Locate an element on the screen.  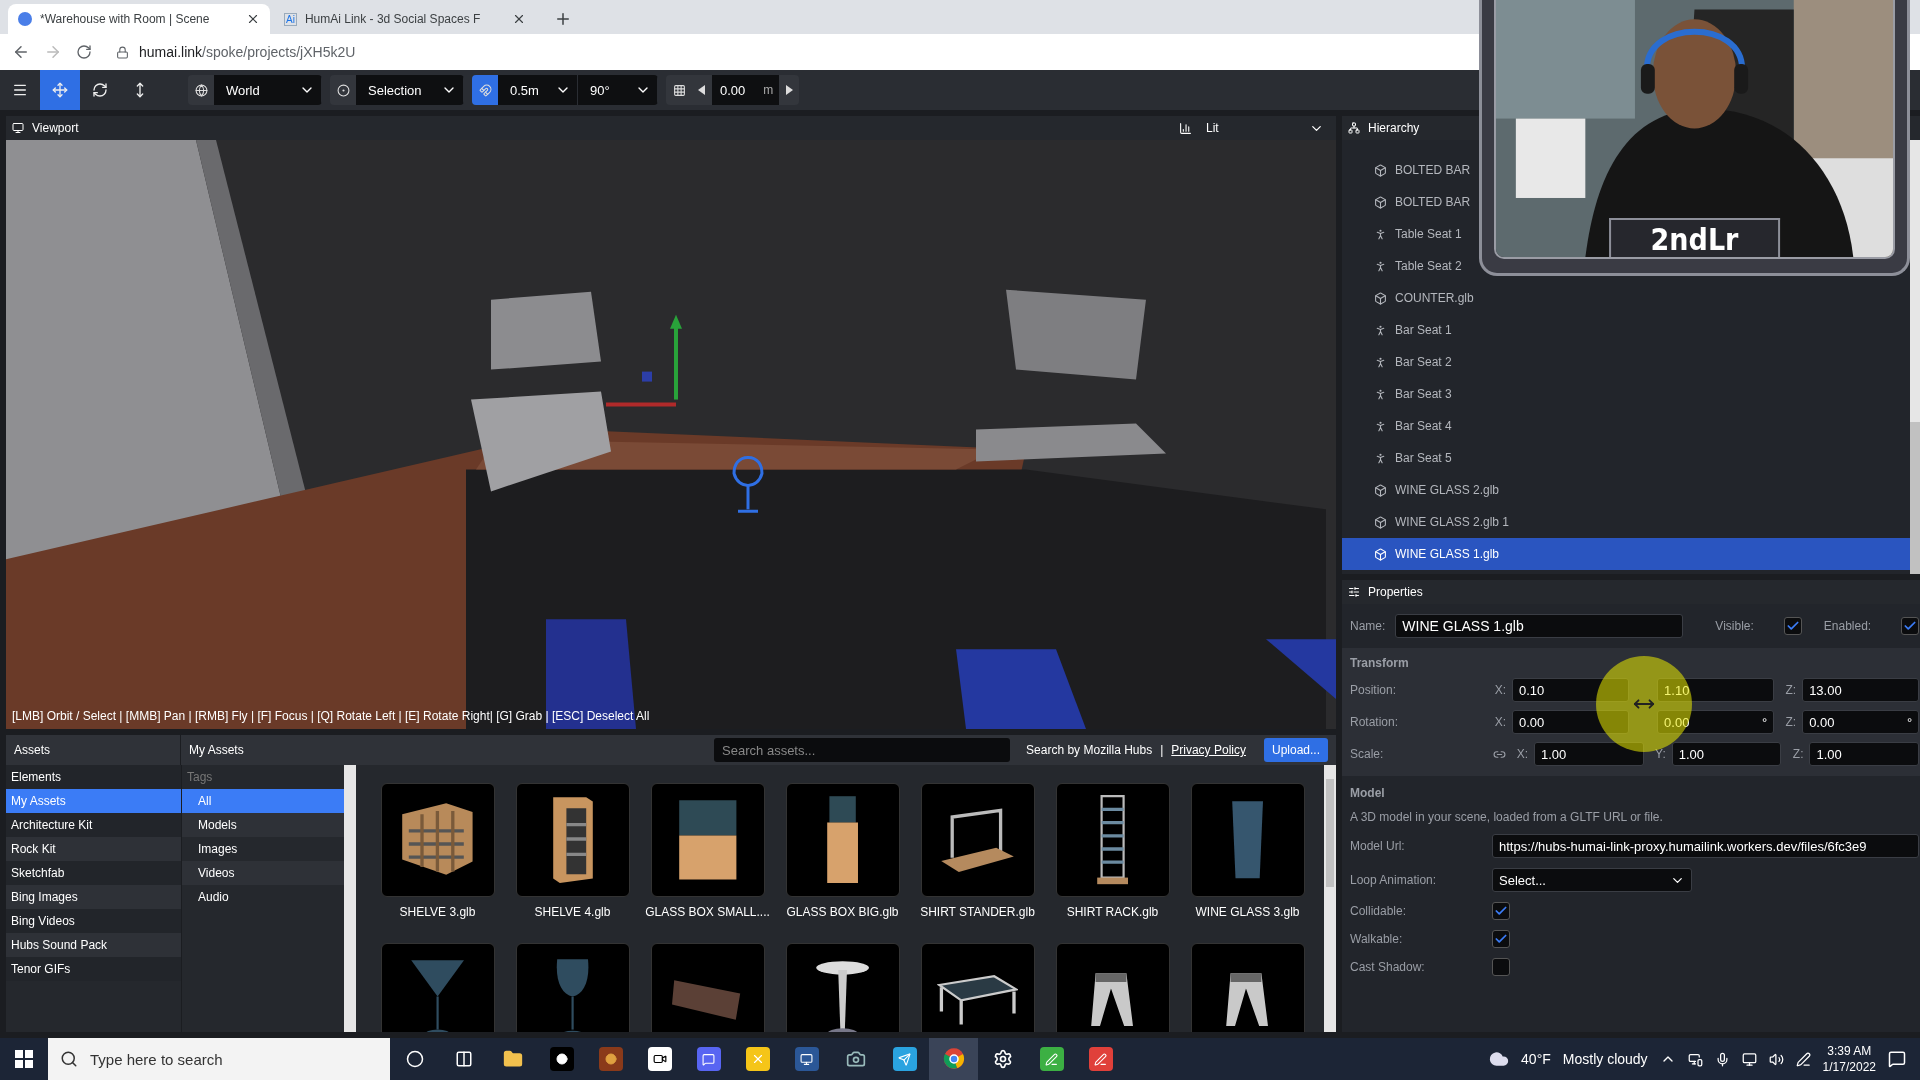
back-icon is located at coordinates (21, 52).